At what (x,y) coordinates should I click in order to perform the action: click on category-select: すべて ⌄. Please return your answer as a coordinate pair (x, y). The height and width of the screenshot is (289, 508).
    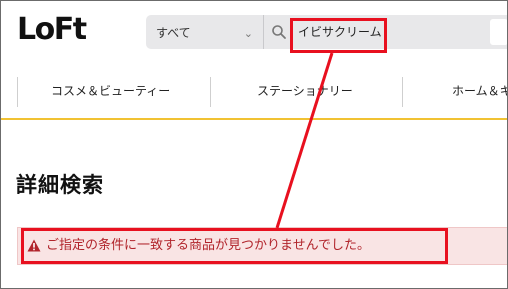
    Looking at the image, I should click on (205, 32).